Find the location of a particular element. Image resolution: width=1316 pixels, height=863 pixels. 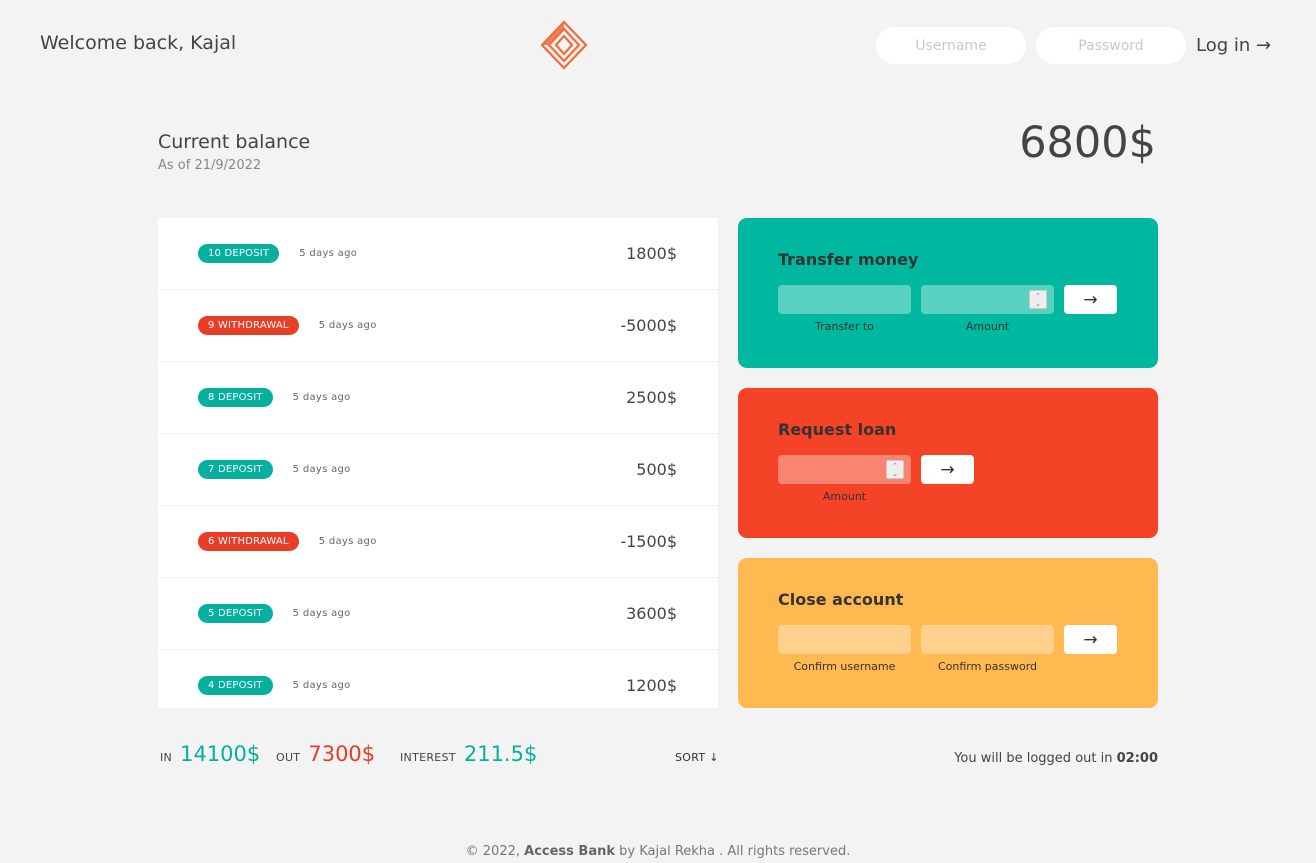

transfer-panel: Transfer money Transfer to ⌃ ⌄ Amount → is located at coordinates (948, 293).